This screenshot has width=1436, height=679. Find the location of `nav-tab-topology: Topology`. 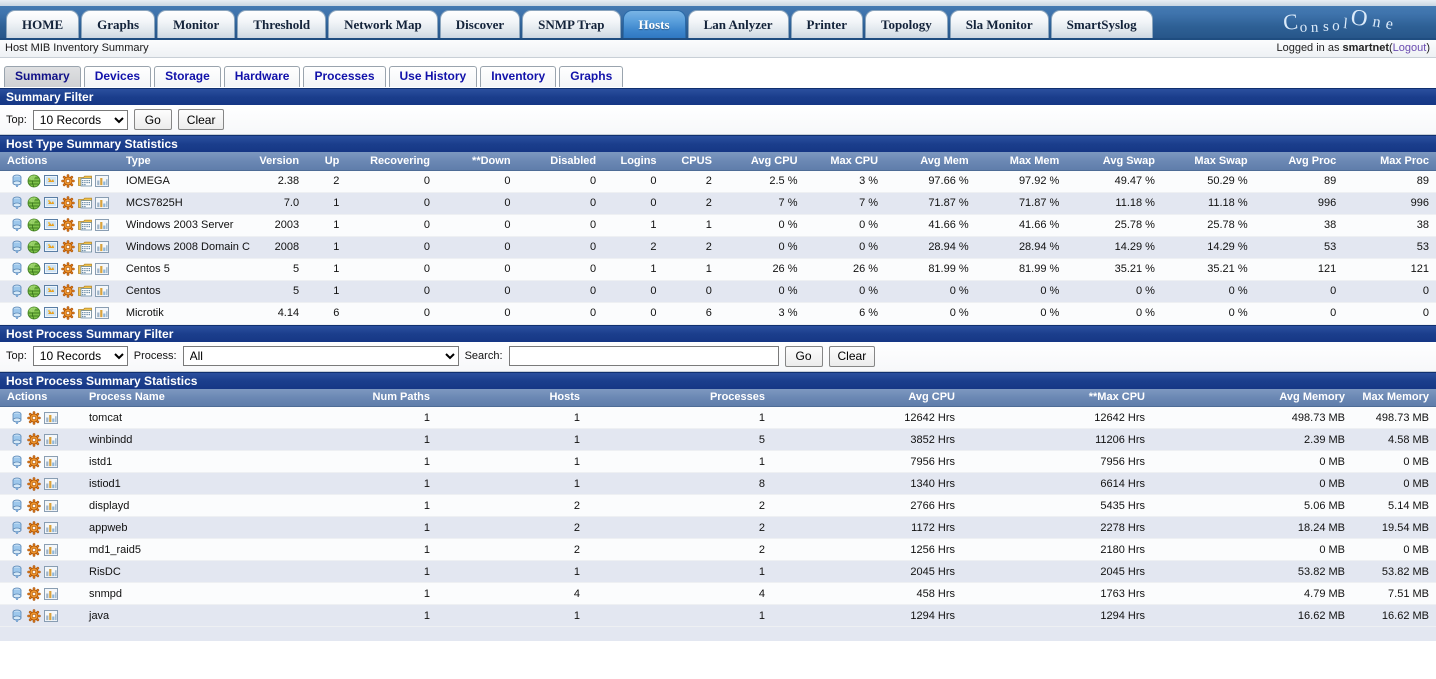

nav-tab-topology: Topology is located at coordinates (906, 24).